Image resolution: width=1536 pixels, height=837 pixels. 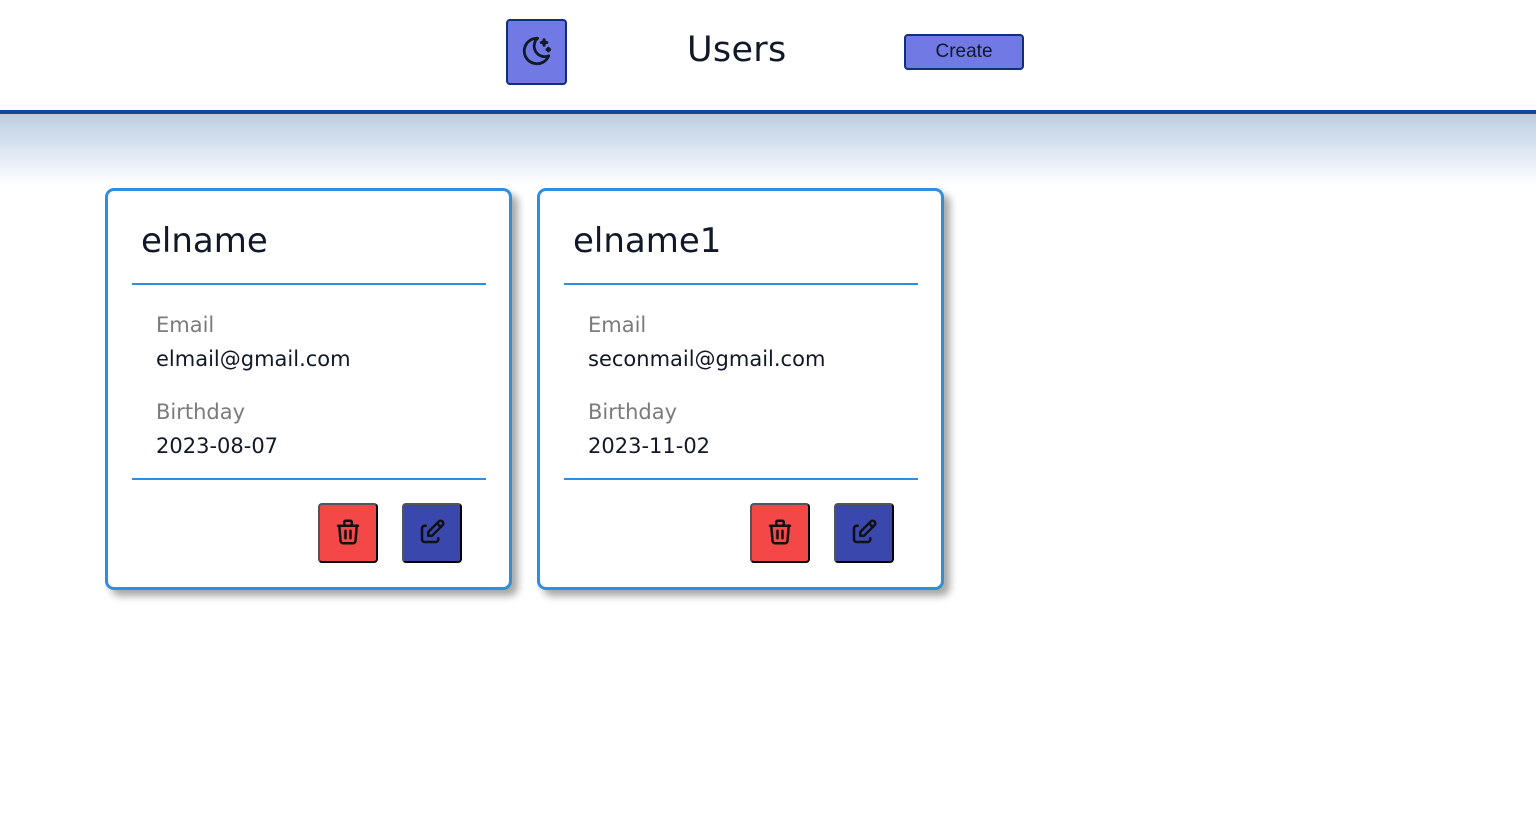 I want to click on email-value: elmail@gmail.com, so click(x=253, y=359).